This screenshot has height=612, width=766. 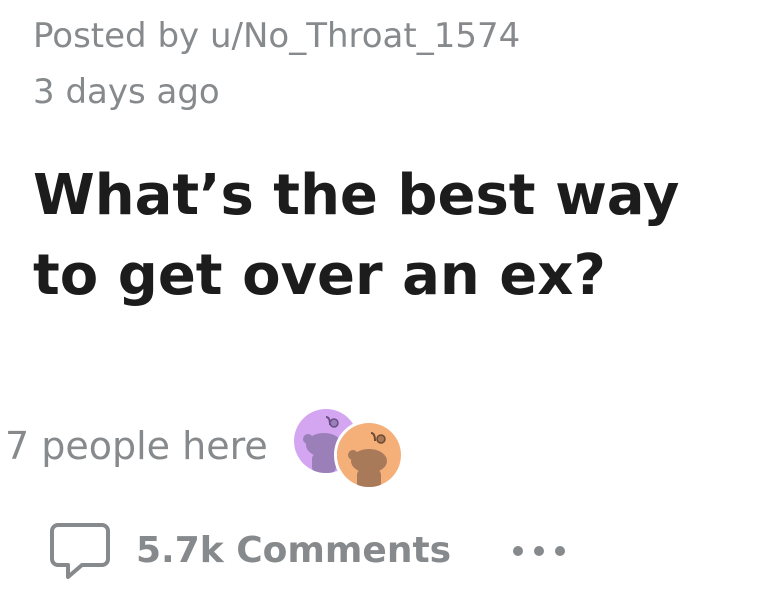 I want to click on snoo-avatar-icon, so click(x=369, y=455).